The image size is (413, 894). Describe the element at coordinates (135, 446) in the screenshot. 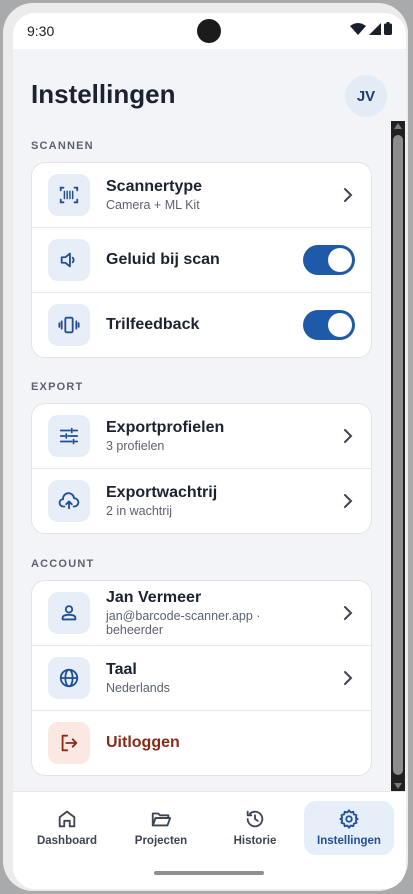

I see `row-subtitle: 3 profielen` at that location.